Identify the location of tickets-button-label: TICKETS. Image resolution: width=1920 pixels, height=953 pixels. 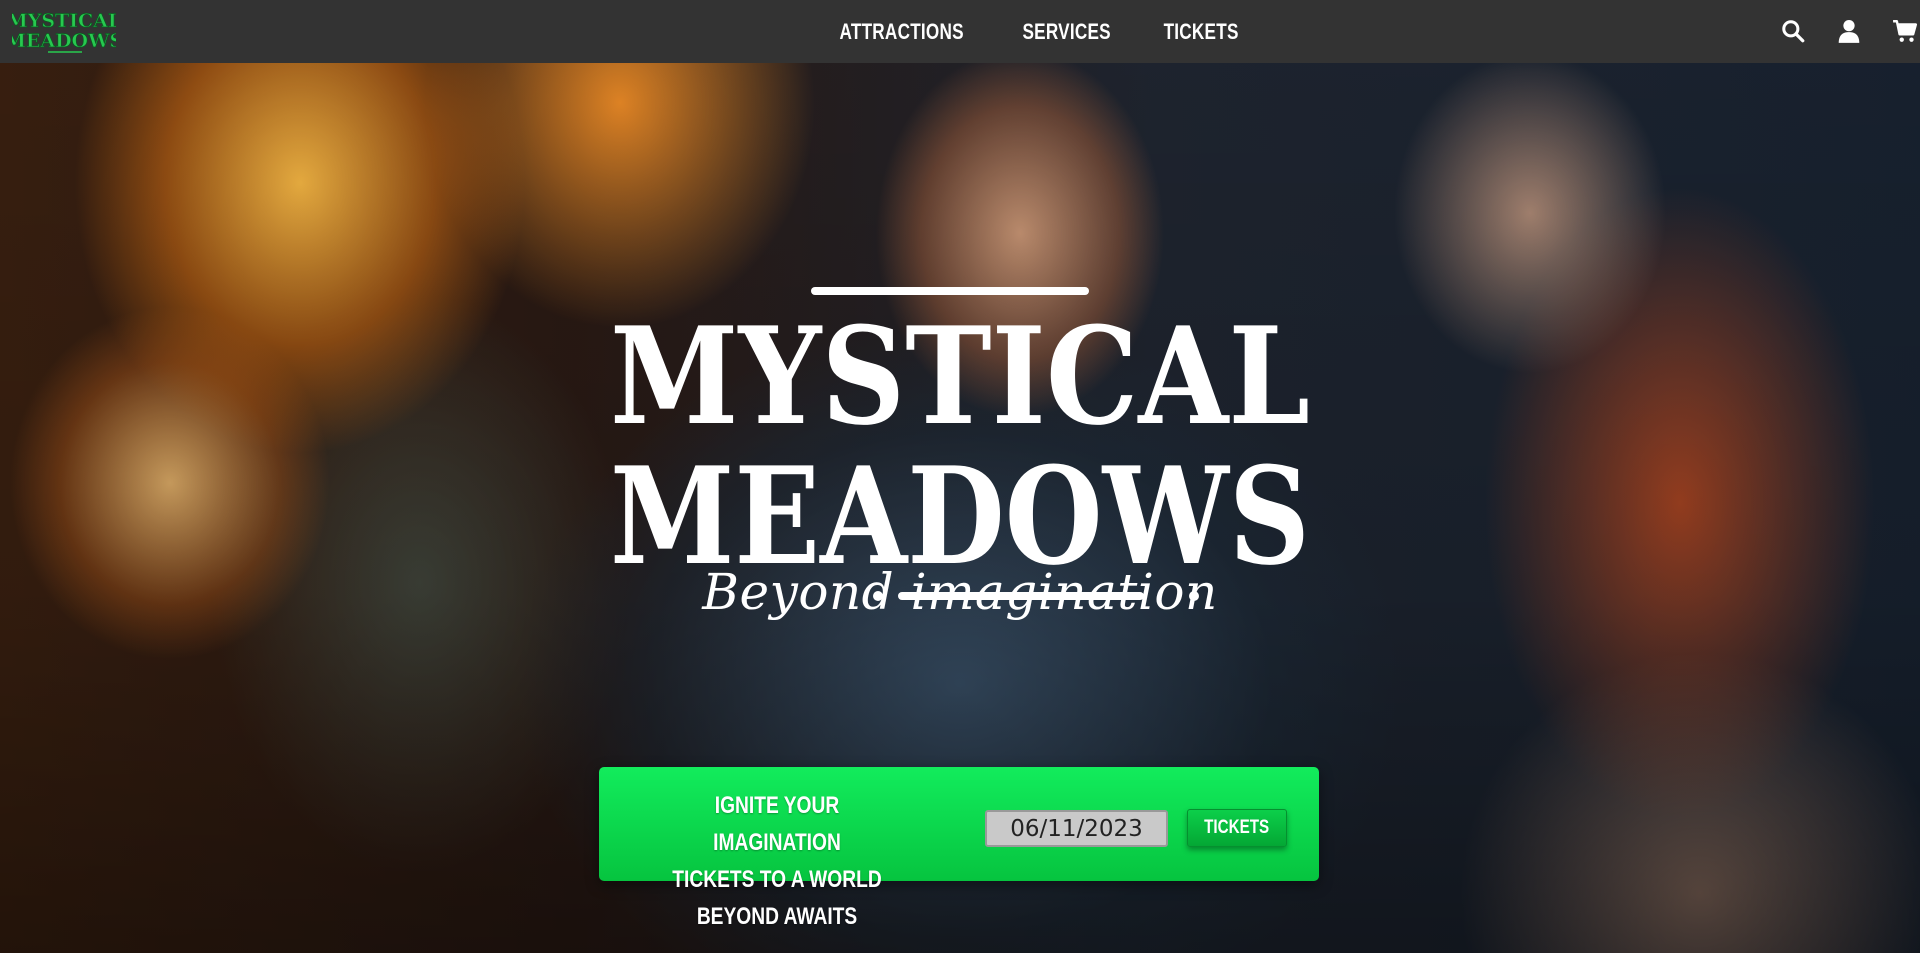
(1237, 827).